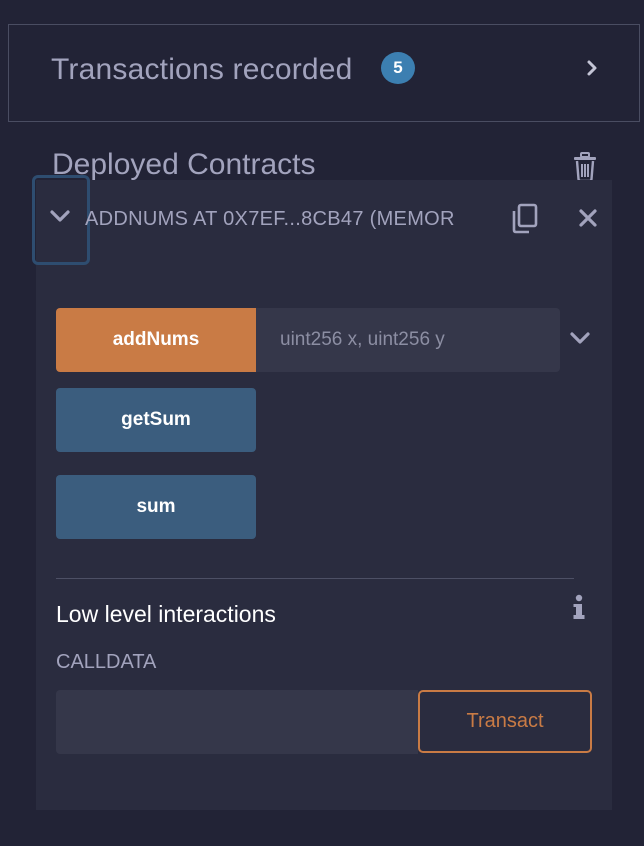  What do you see at coordinates (184, 164) in the screenshot?
I see `deployed-contracts-title: Deployed Contracts` at bounding box center [184, 164].